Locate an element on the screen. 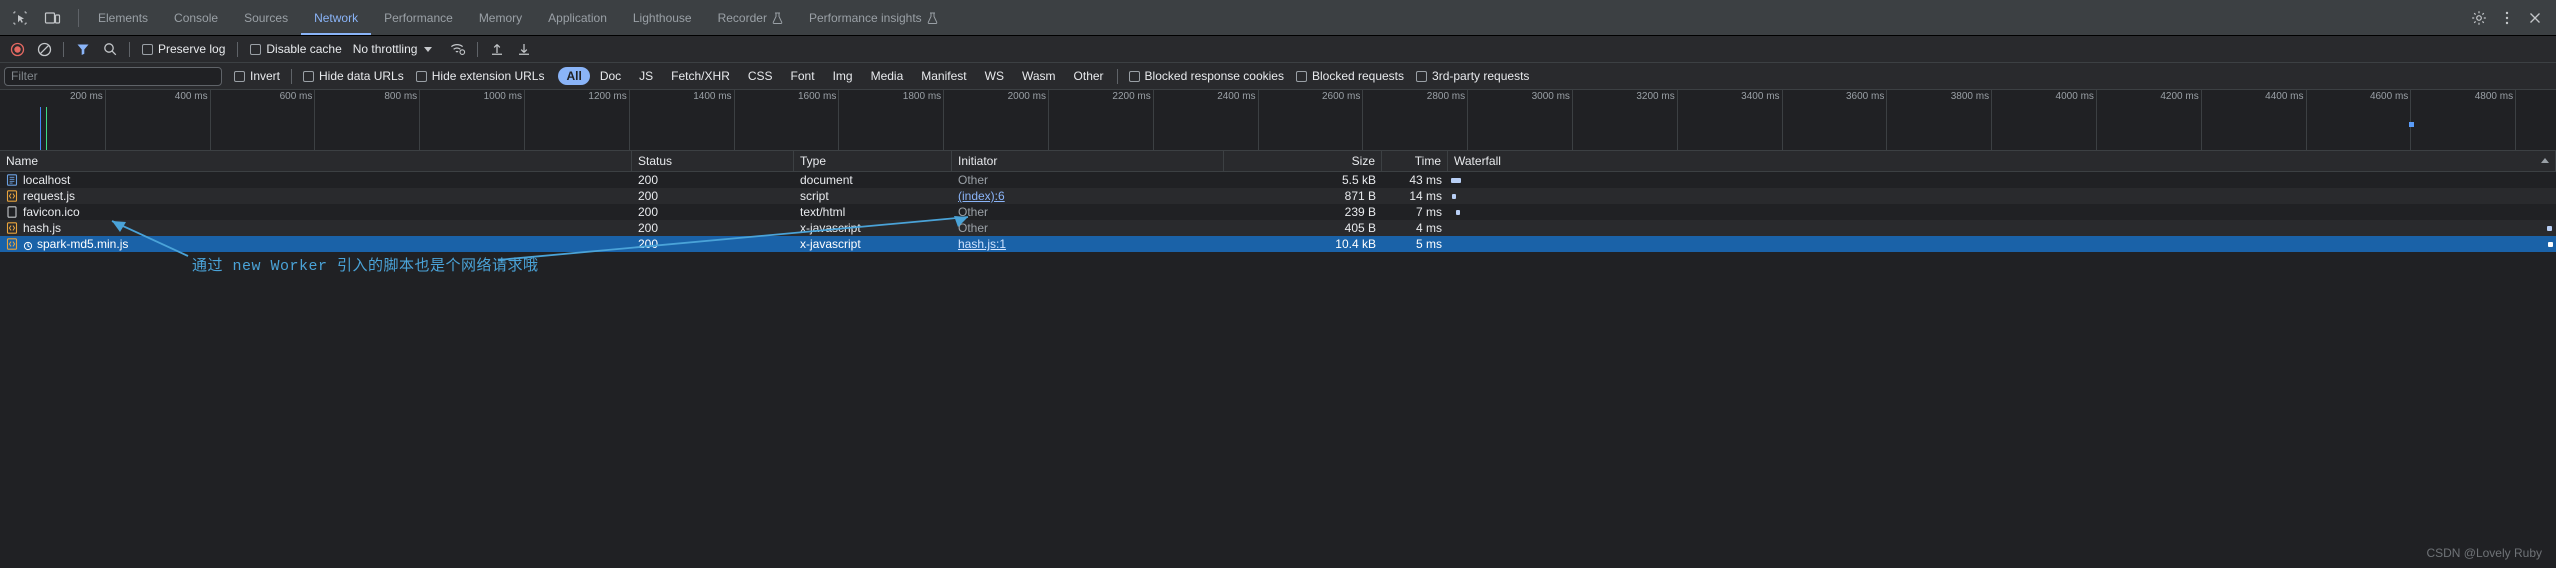 This screenshot has height=568, width=2556. settings-gear-icon is located at coordinates (2479, 18).